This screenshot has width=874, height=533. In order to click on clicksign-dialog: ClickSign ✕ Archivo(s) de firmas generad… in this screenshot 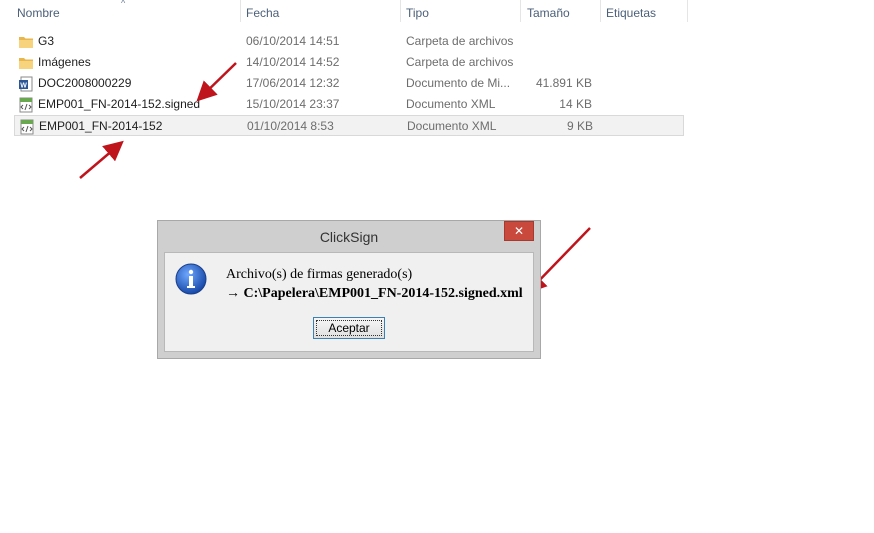, I will do `click(349, 289)`.